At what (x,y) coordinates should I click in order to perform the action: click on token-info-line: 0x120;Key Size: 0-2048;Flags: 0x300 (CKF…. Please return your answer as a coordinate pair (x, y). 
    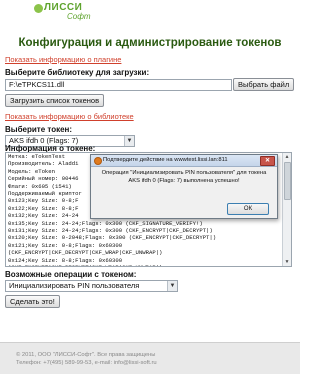
    Looking at the image, I should click on (112, 238).